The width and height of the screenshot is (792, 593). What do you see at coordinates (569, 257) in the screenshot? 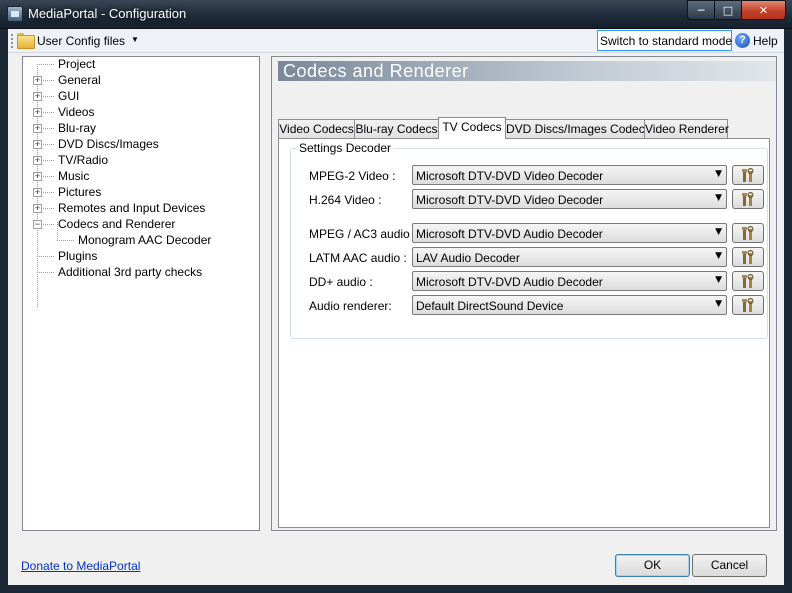
I see `latm-aac-audio-select: LAV Audio Decoder ▼` at bounding box center [569, 257].